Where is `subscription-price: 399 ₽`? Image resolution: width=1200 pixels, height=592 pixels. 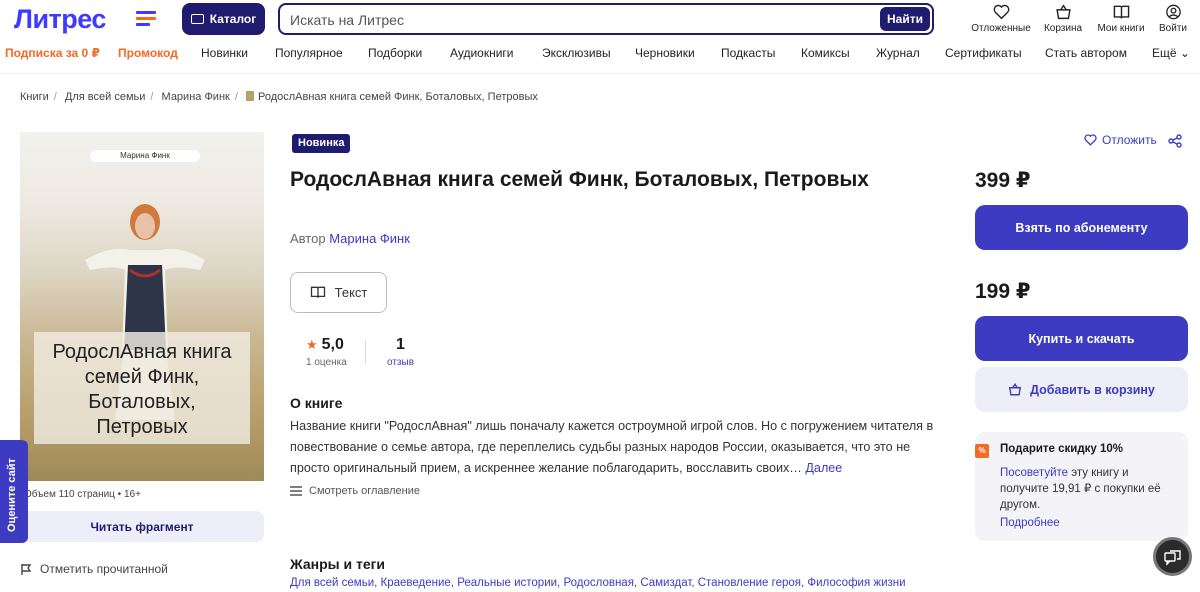 subscription-price: 399 ₽ is located at coordinates (1003, 180).